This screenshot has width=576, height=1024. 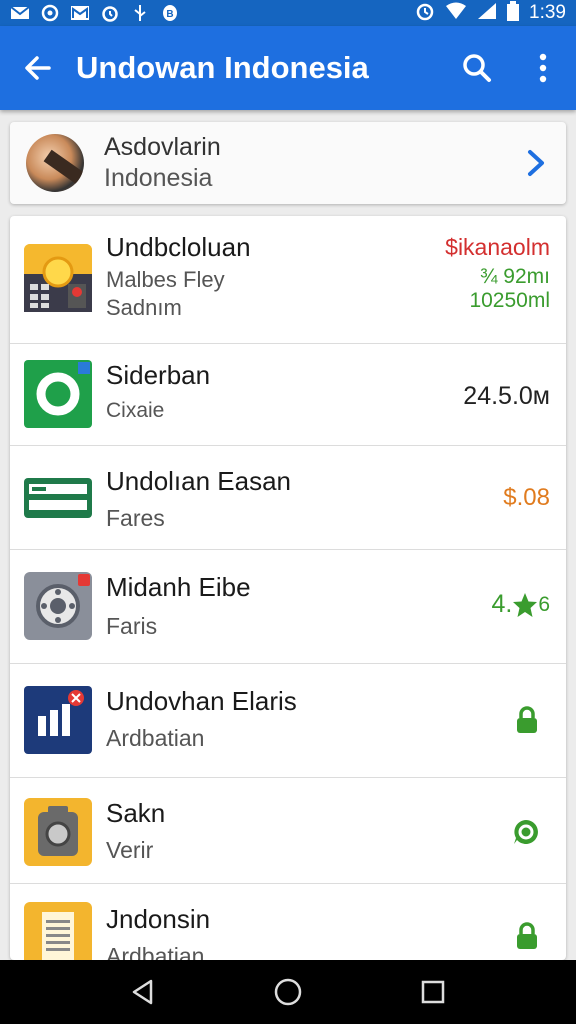 What do you see at coordinates (58, 720) in the screenshot?
I see `chart-app-icon` at bounding box center [58, 720].